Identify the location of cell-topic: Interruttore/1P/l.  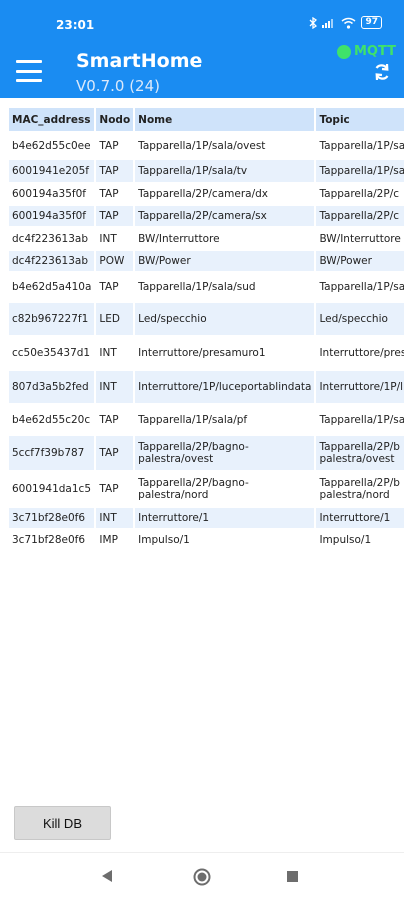
(360, 387).